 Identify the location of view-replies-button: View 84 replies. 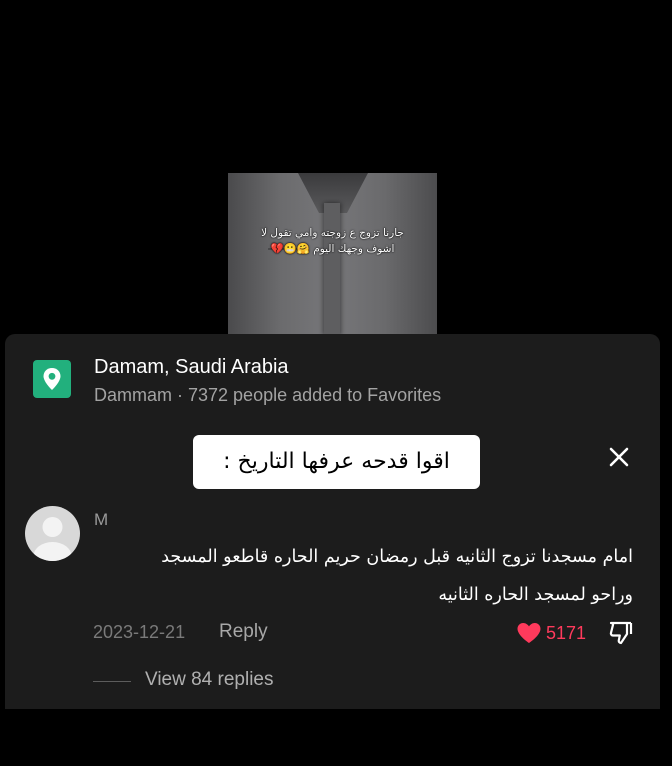
(209, 680).